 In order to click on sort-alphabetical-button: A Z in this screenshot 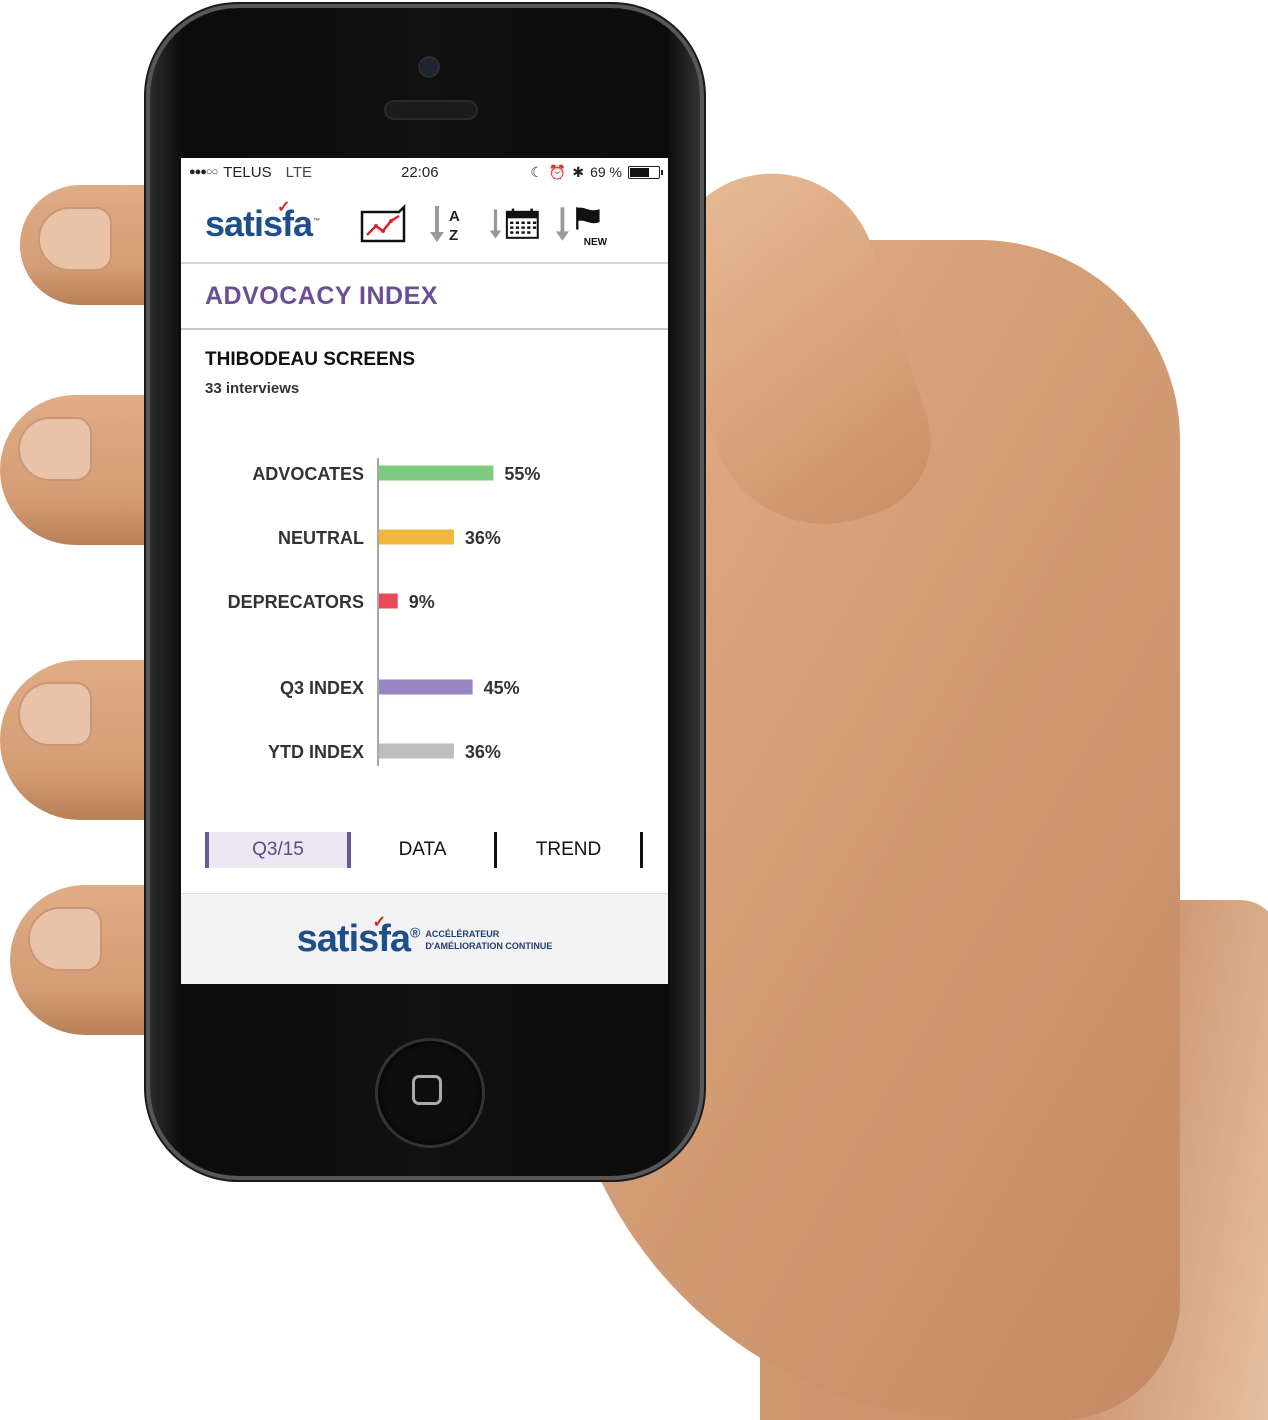, I will do `click(449, 224)`.